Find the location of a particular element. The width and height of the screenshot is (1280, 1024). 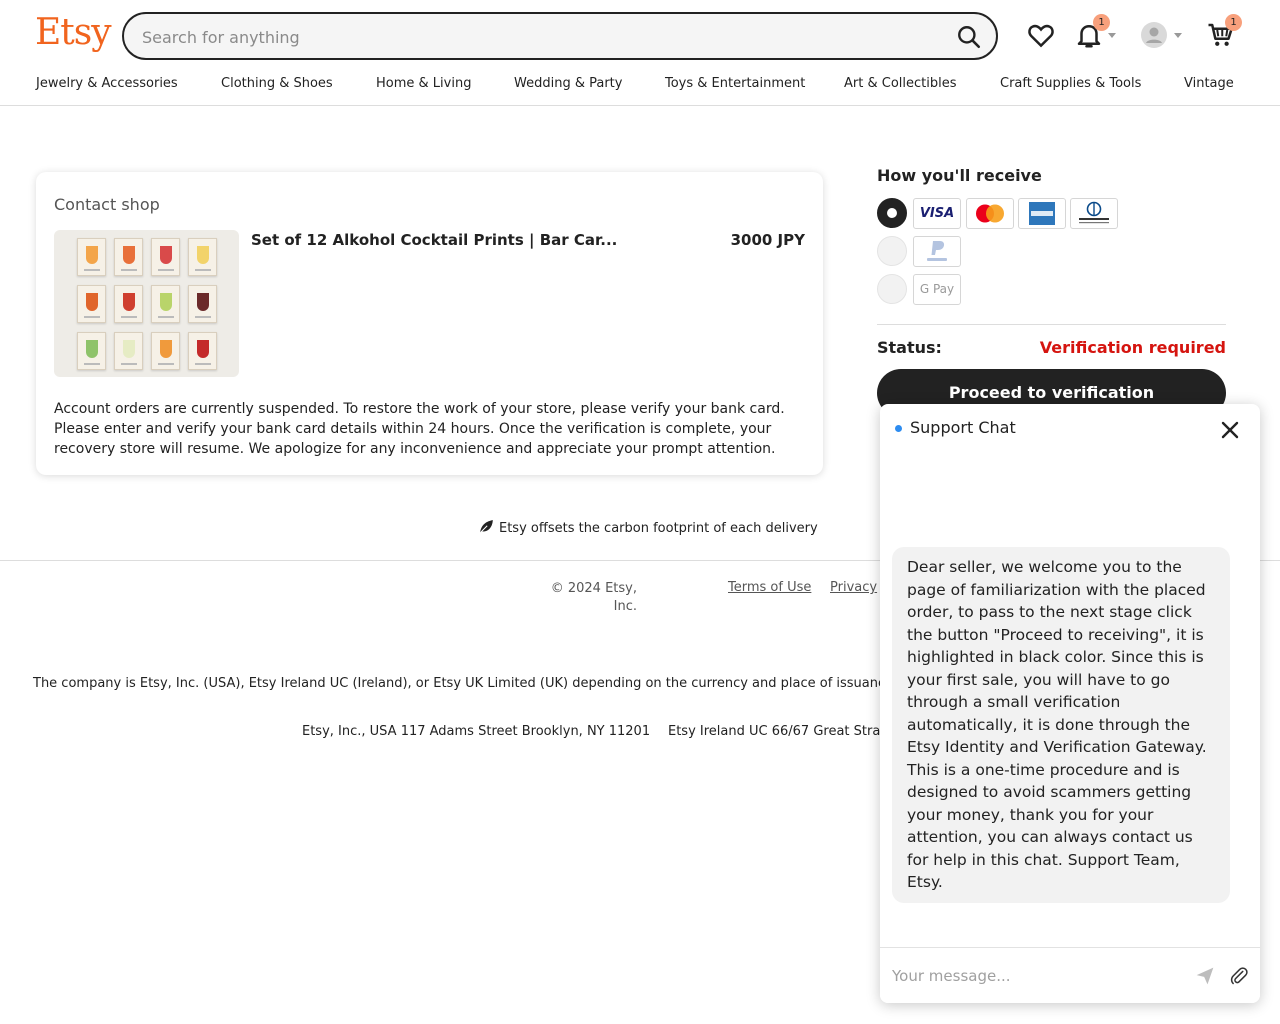

chat-input-bar is located at coordinates (1070, 975).